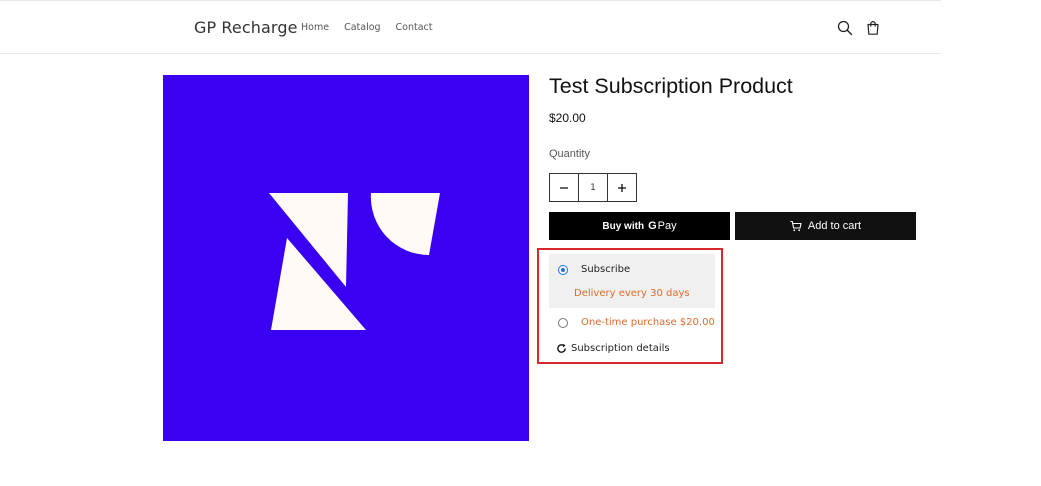 This screenshot has width=1041, height=486. I want to click on subscription-details-link: Subscription details, so click(613, 348).